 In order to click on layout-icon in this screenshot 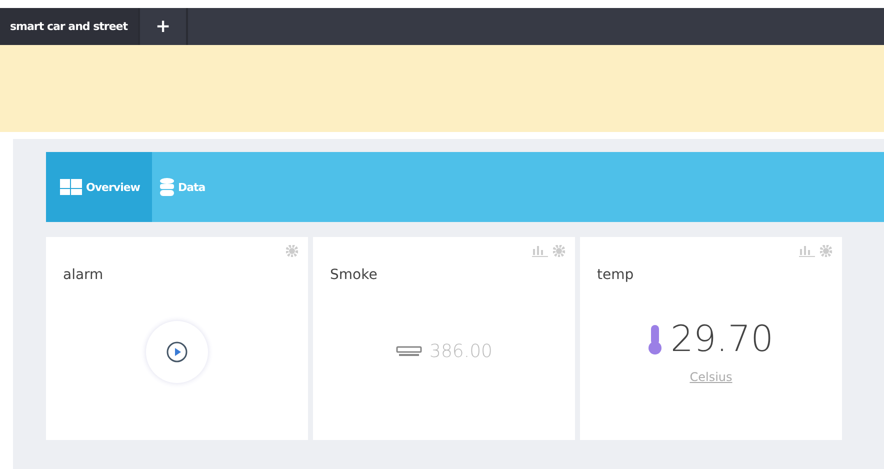, I will do `click(71, 187)`.